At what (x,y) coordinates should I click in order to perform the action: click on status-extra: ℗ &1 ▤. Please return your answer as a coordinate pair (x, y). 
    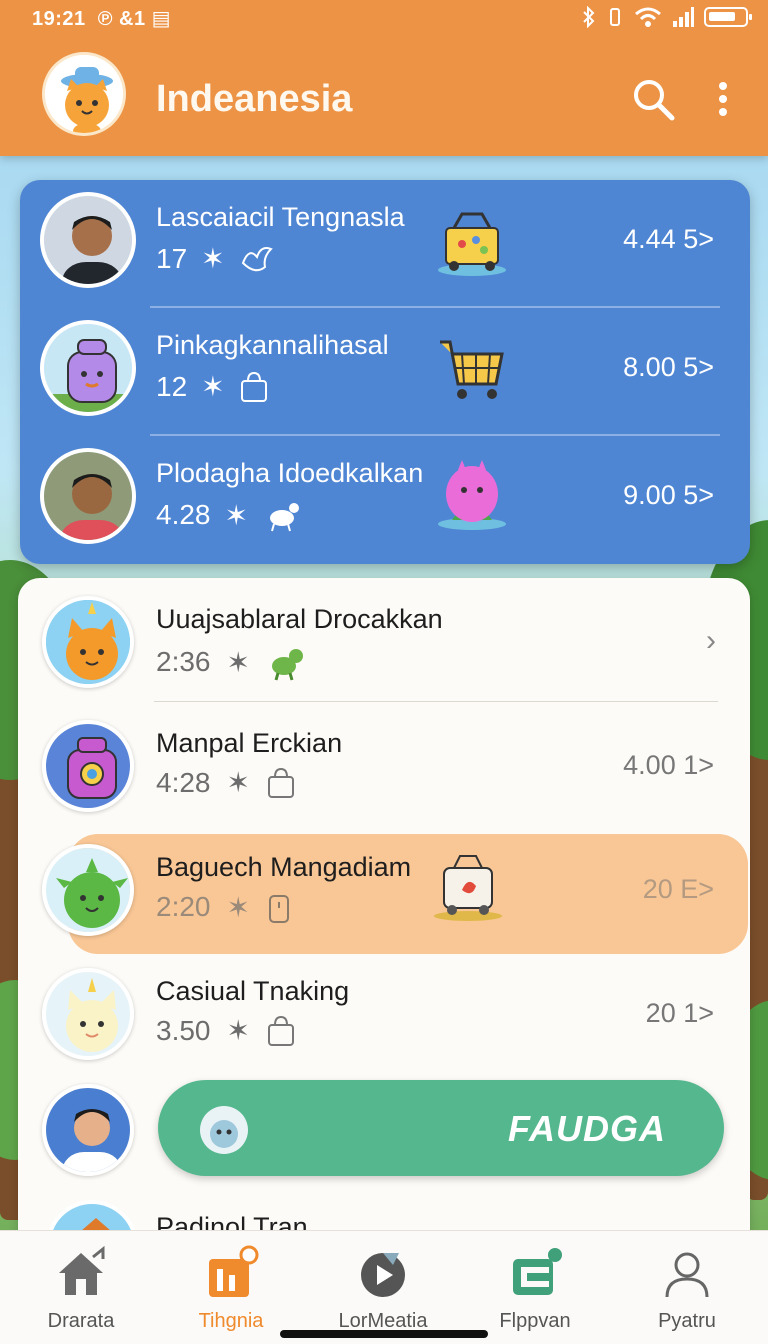
    Looking at the image, I should click on (134, 19).